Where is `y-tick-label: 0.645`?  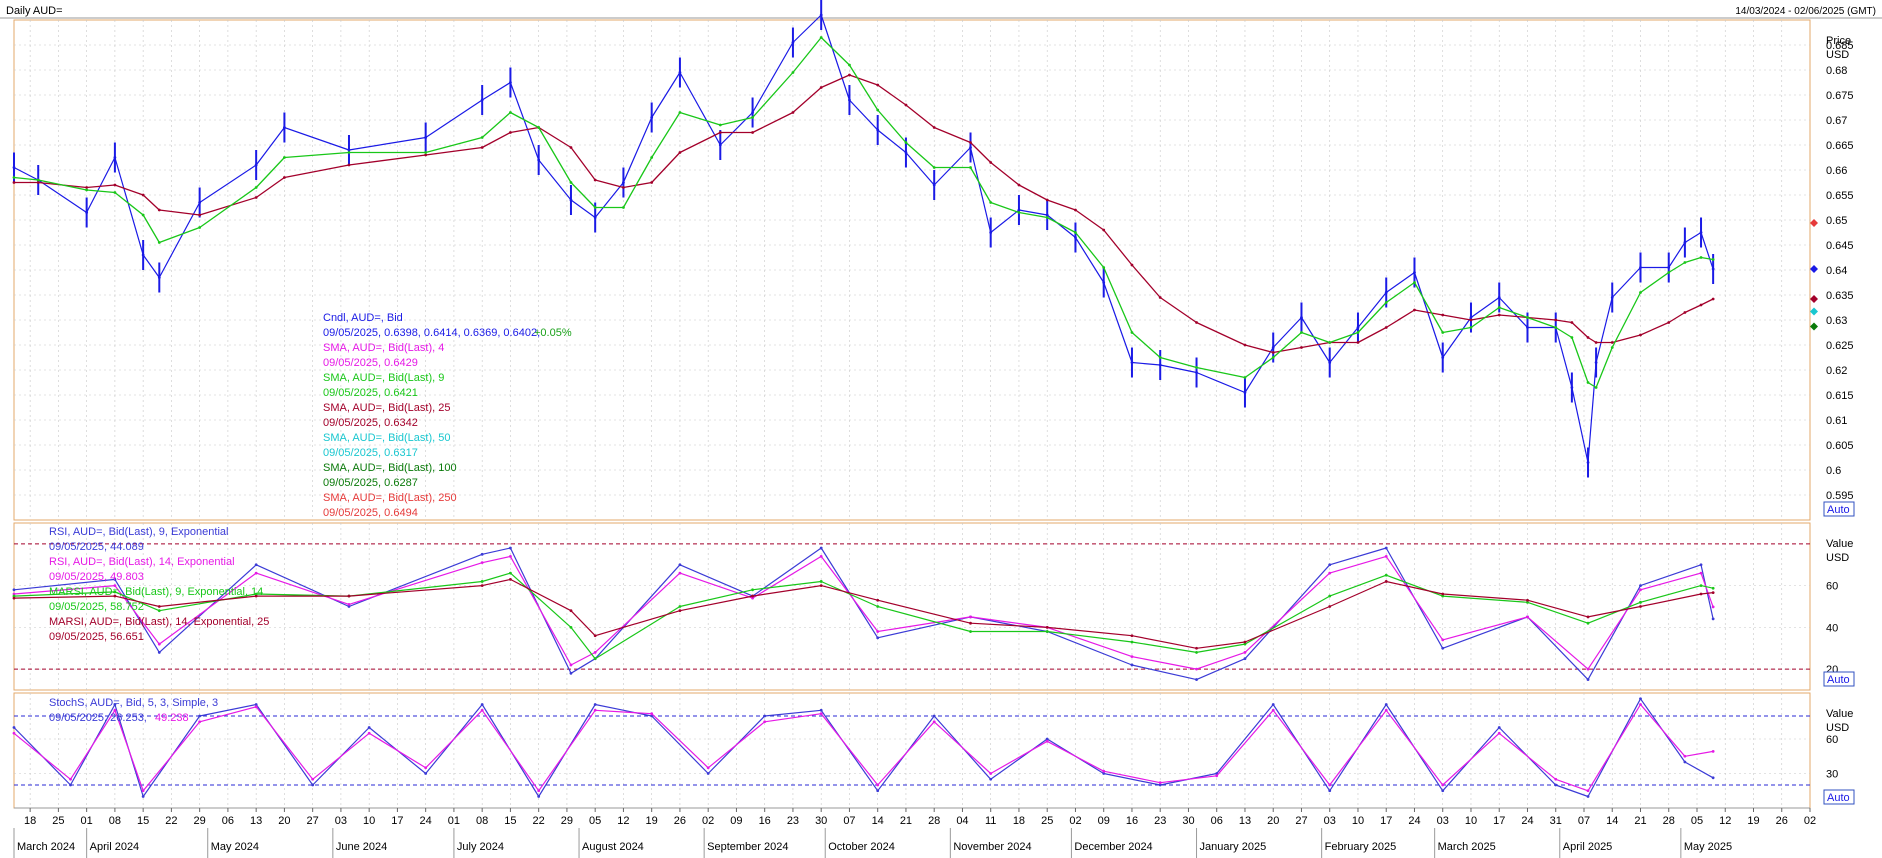
y-tick-label: 0.645 is located at coordinates (1840, 246).